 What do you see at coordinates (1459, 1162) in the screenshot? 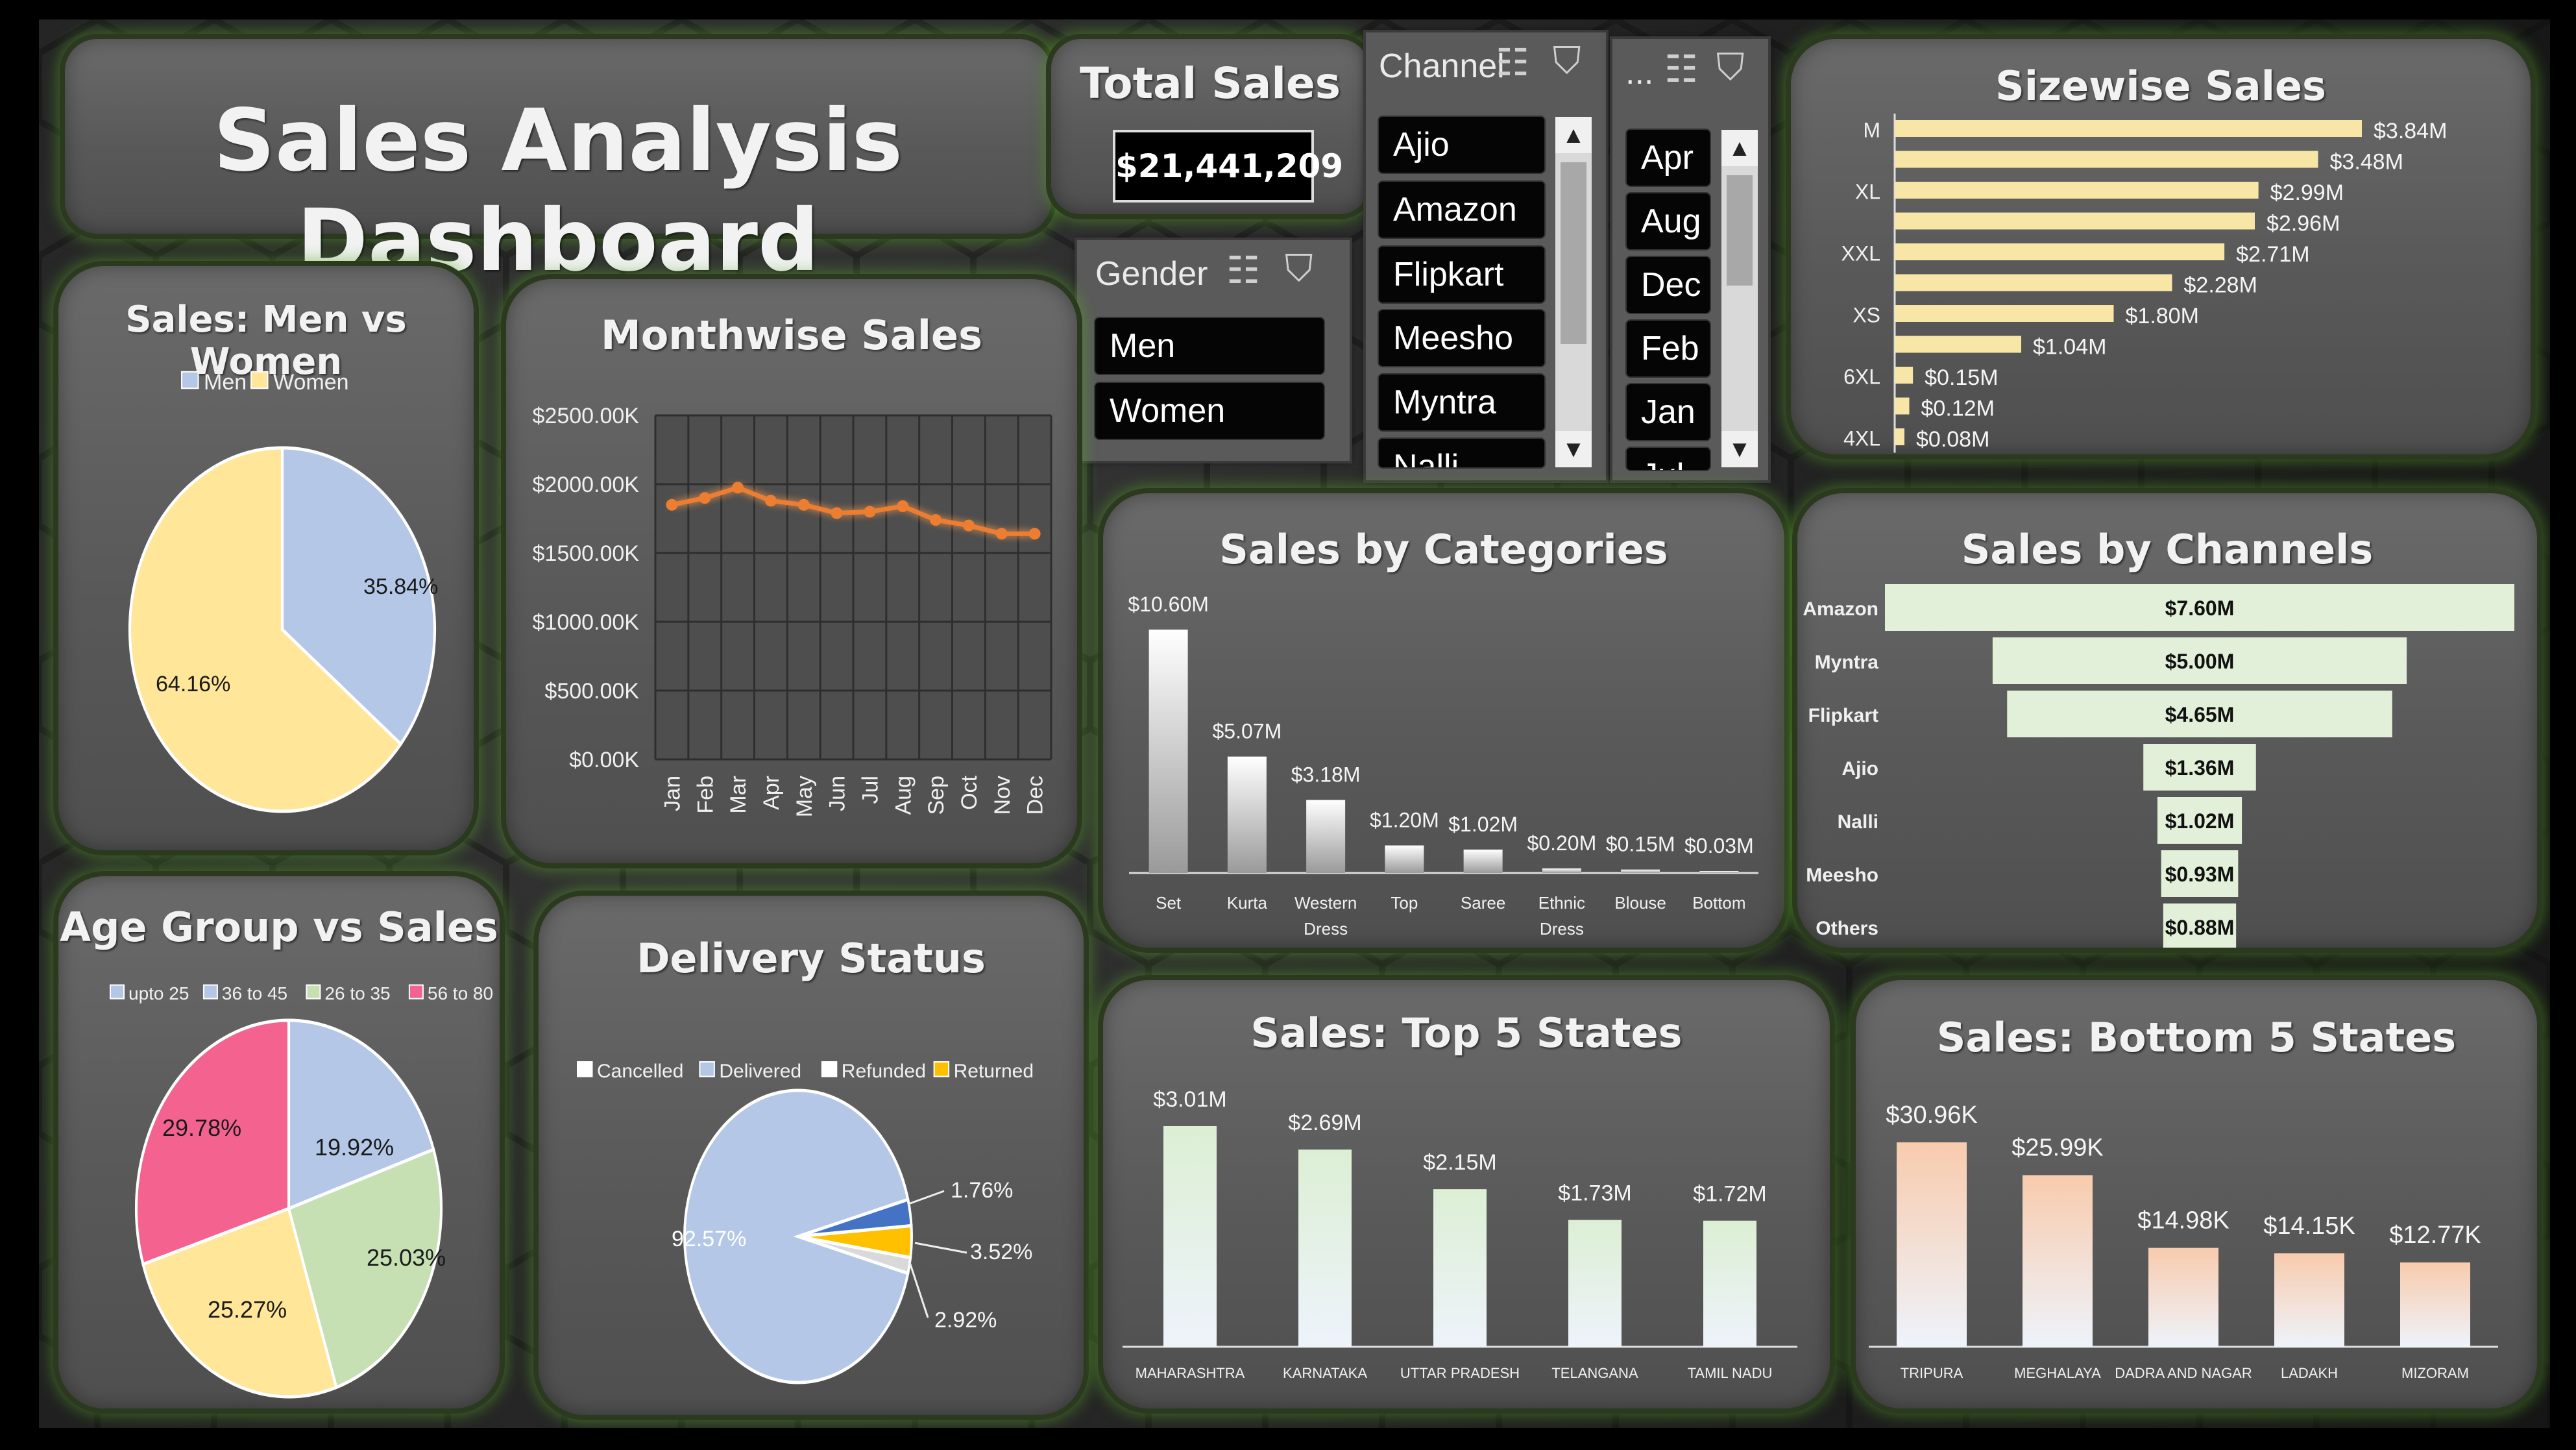
I see `data-label: $2.15M` at bounding box center [1459, 1162].